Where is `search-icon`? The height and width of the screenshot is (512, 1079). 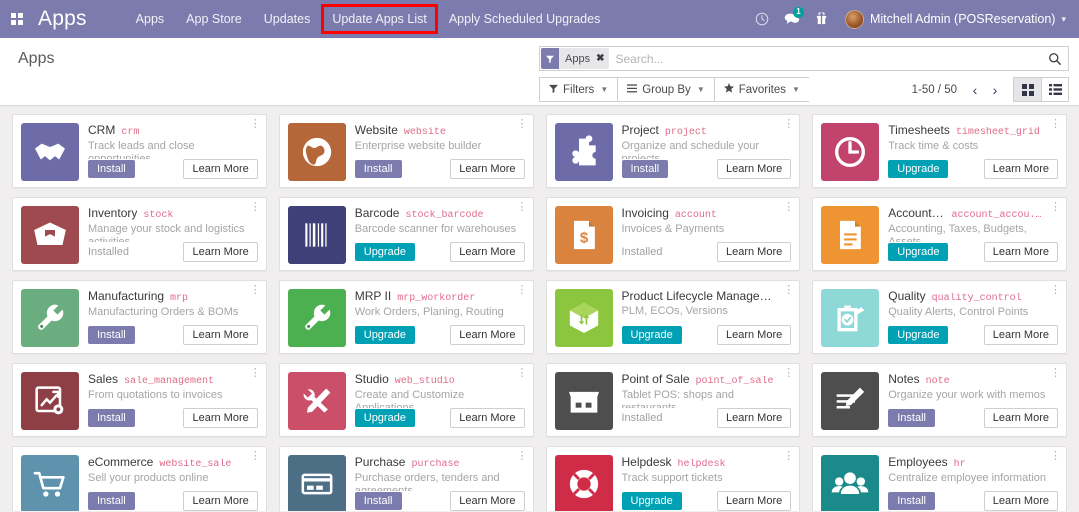 search-icon is located at coordinates (1055, 59).